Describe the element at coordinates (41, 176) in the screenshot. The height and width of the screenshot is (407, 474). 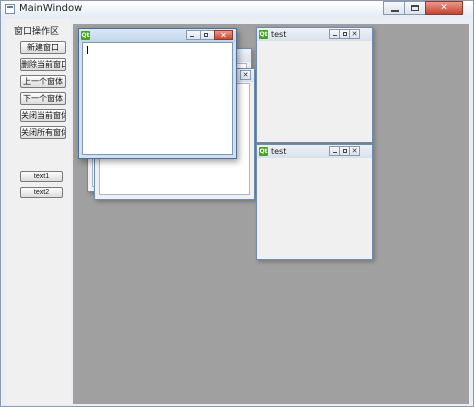
I see `text1-button: text1` at that location.